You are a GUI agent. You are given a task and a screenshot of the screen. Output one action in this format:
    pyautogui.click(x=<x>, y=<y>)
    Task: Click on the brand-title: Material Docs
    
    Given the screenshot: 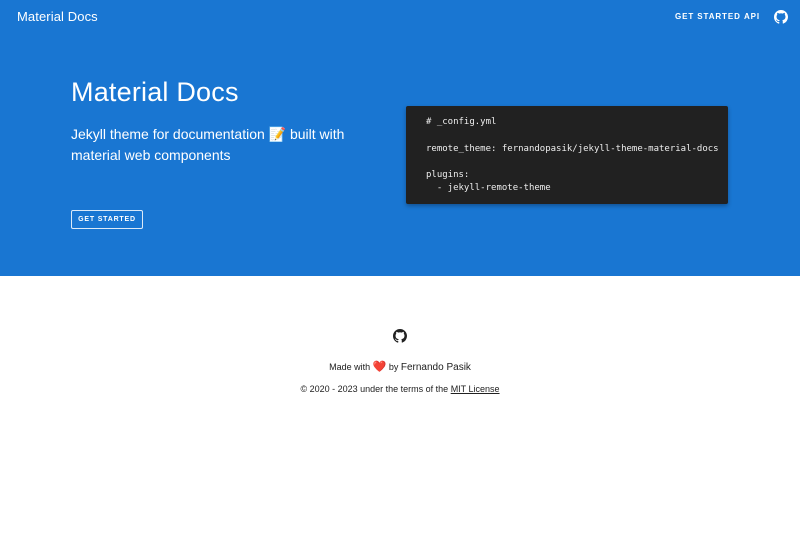 What is the action you would take?
    pyautogui.click(x=57, y=16)
    